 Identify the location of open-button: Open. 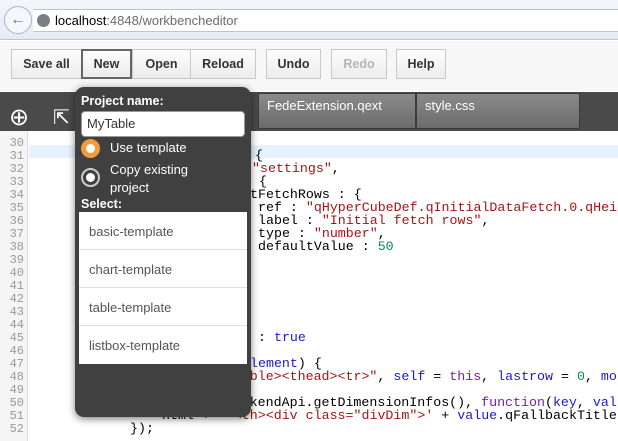
(161, 64).